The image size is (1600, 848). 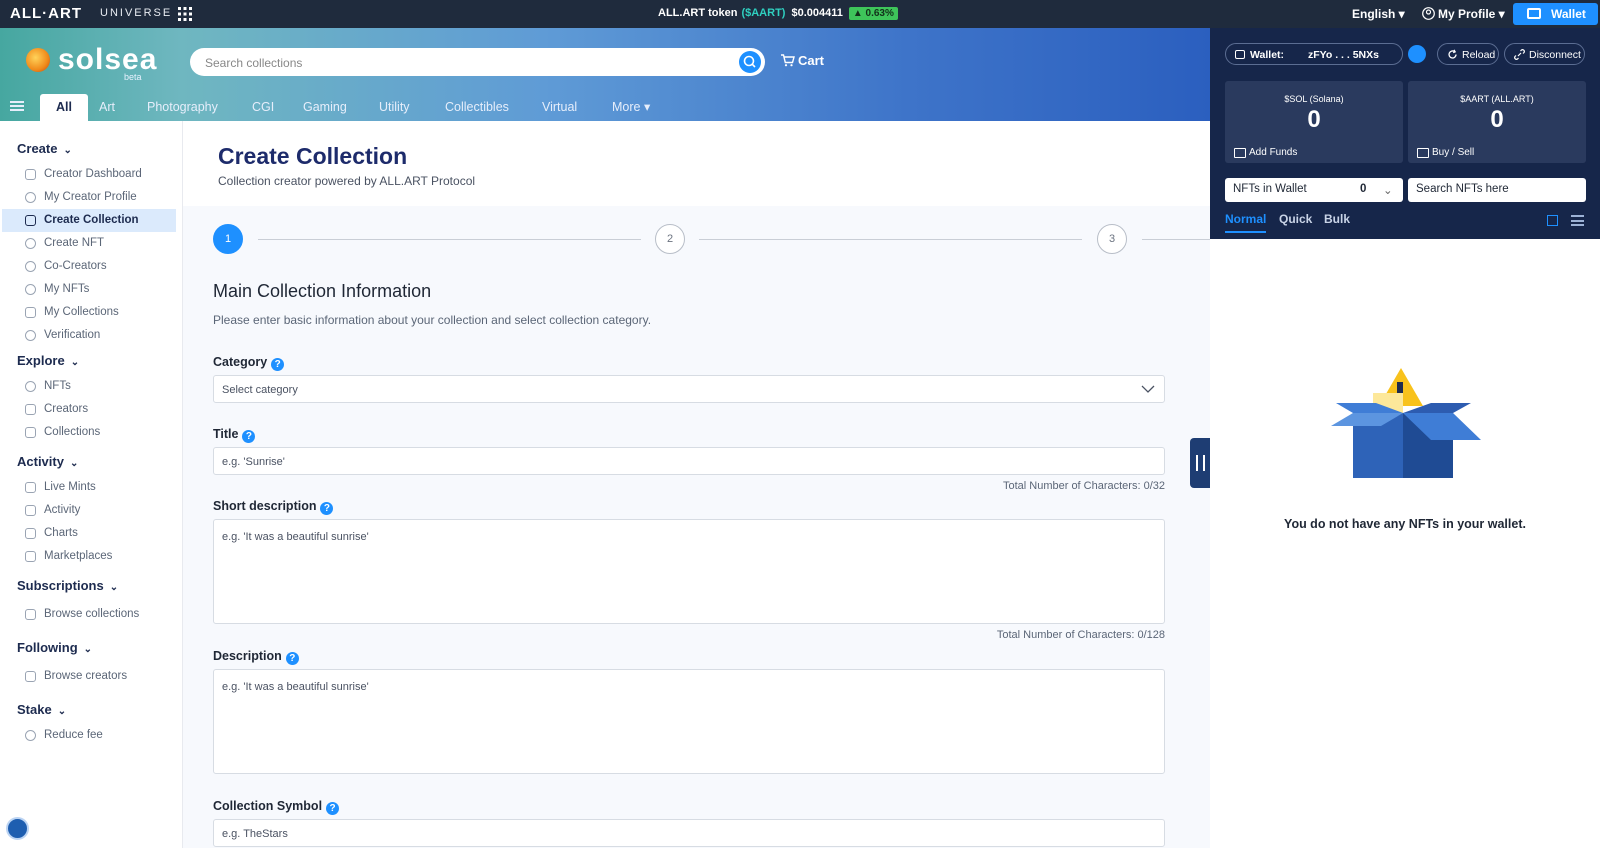 I want to click on my-profile-label: My Profile ▾, so click(x=1471, y=14).